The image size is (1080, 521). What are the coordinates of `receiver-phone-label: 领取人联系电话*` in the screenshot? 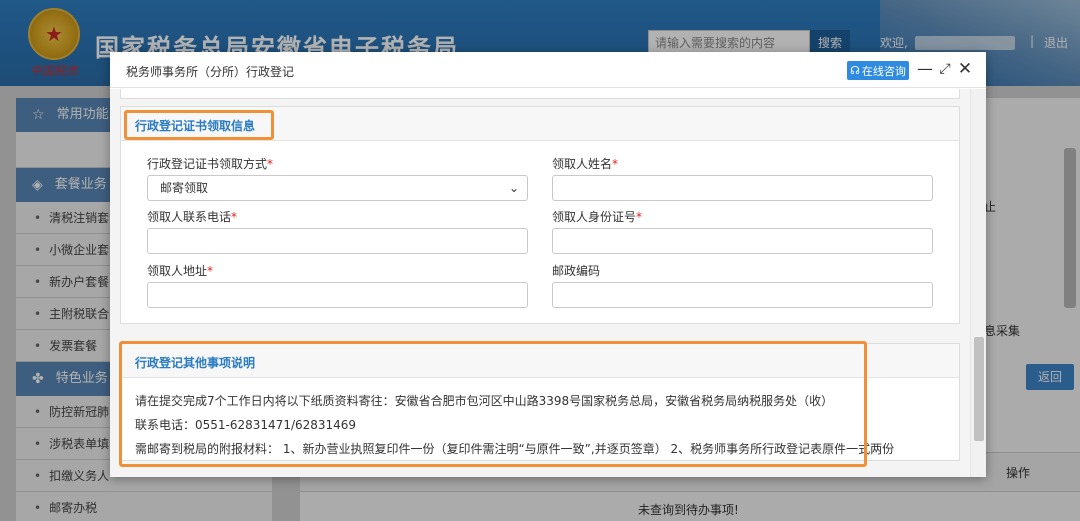 It's located at (192, 217).